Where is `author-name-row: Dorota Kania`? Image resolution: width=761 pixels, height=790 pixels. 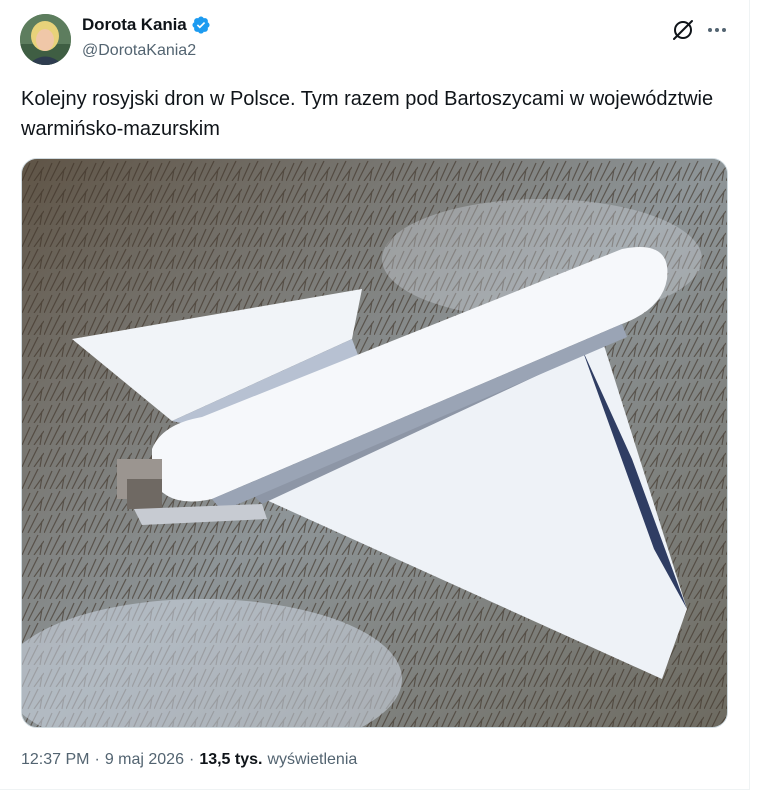 author-name-row: Dorota Kania is located at coordinates (146, 25).